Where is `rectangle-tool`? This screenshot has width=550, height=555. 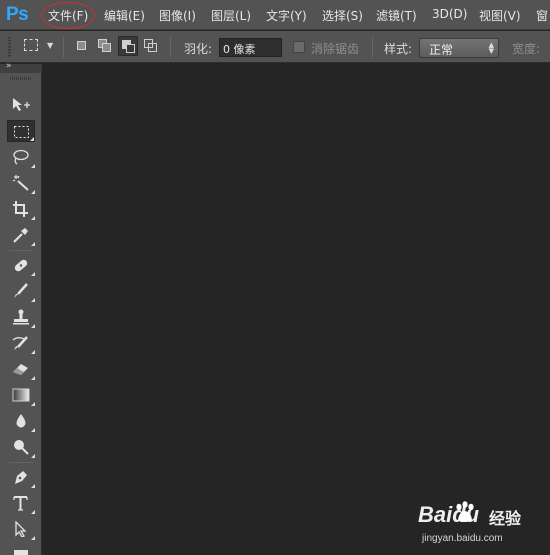
rectangle-tool is located at coordinates (21, 548).